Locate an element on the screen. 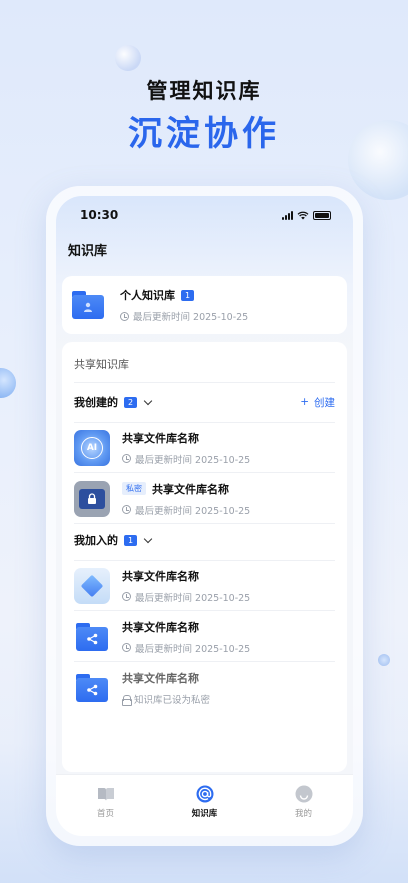  wifi-icon is located at coordinates (303, 215).